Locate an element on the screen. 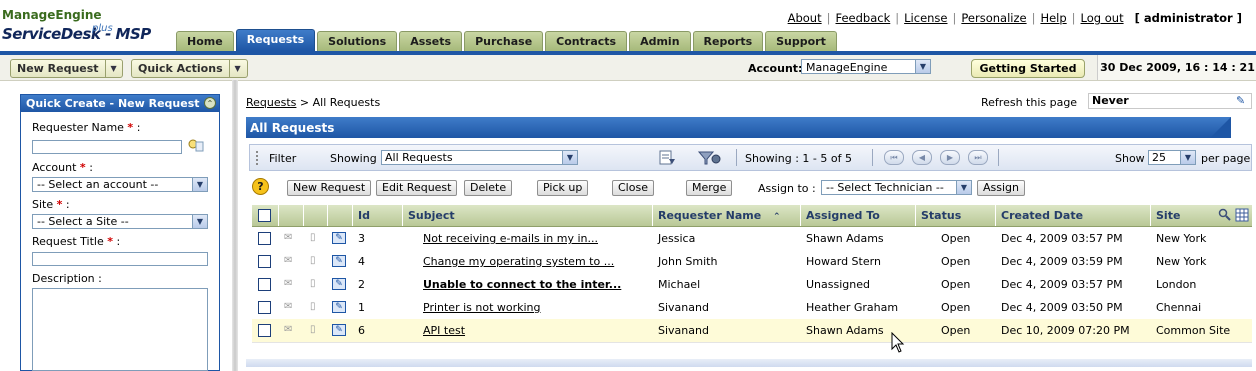  next-page-icon: ▶ is located at coordinates (950, 157).